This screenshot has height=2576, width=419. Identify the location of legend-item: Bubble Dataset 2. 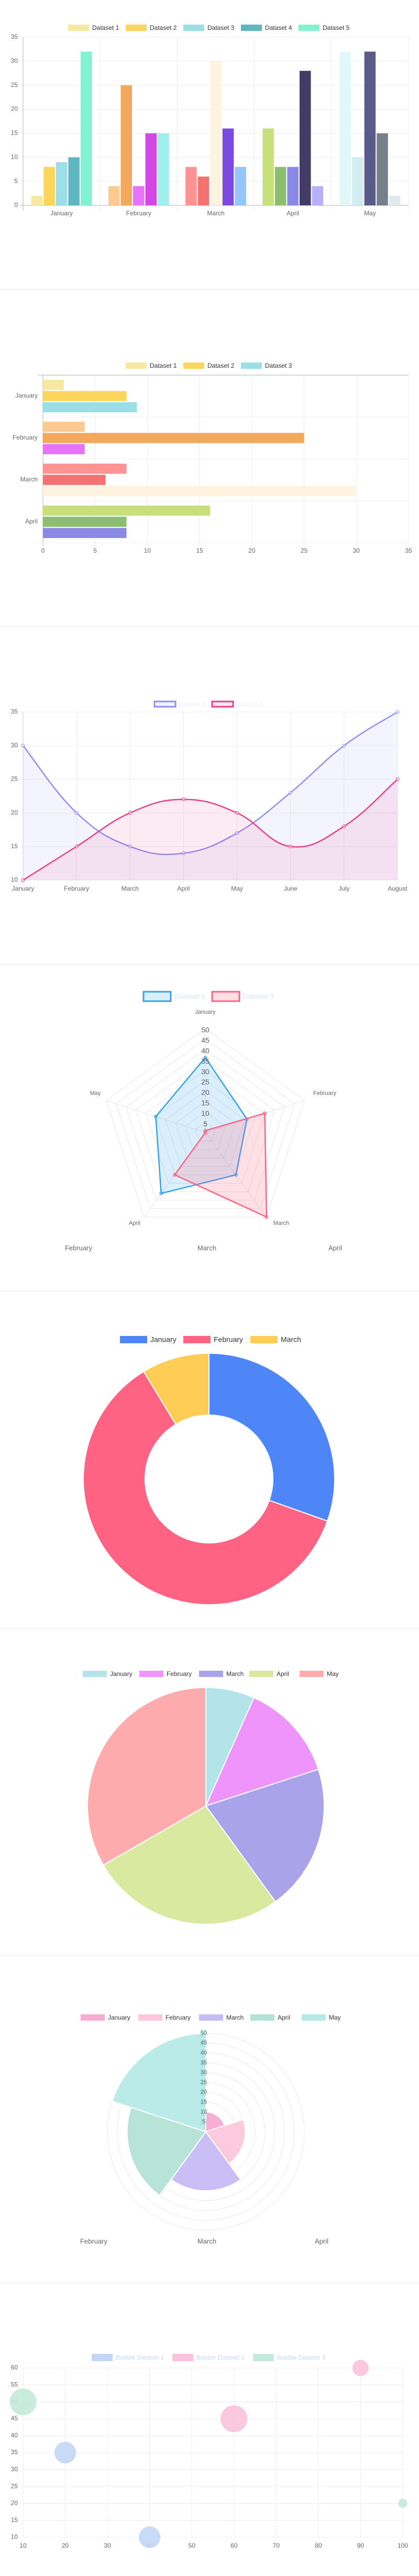
(208, 2357).